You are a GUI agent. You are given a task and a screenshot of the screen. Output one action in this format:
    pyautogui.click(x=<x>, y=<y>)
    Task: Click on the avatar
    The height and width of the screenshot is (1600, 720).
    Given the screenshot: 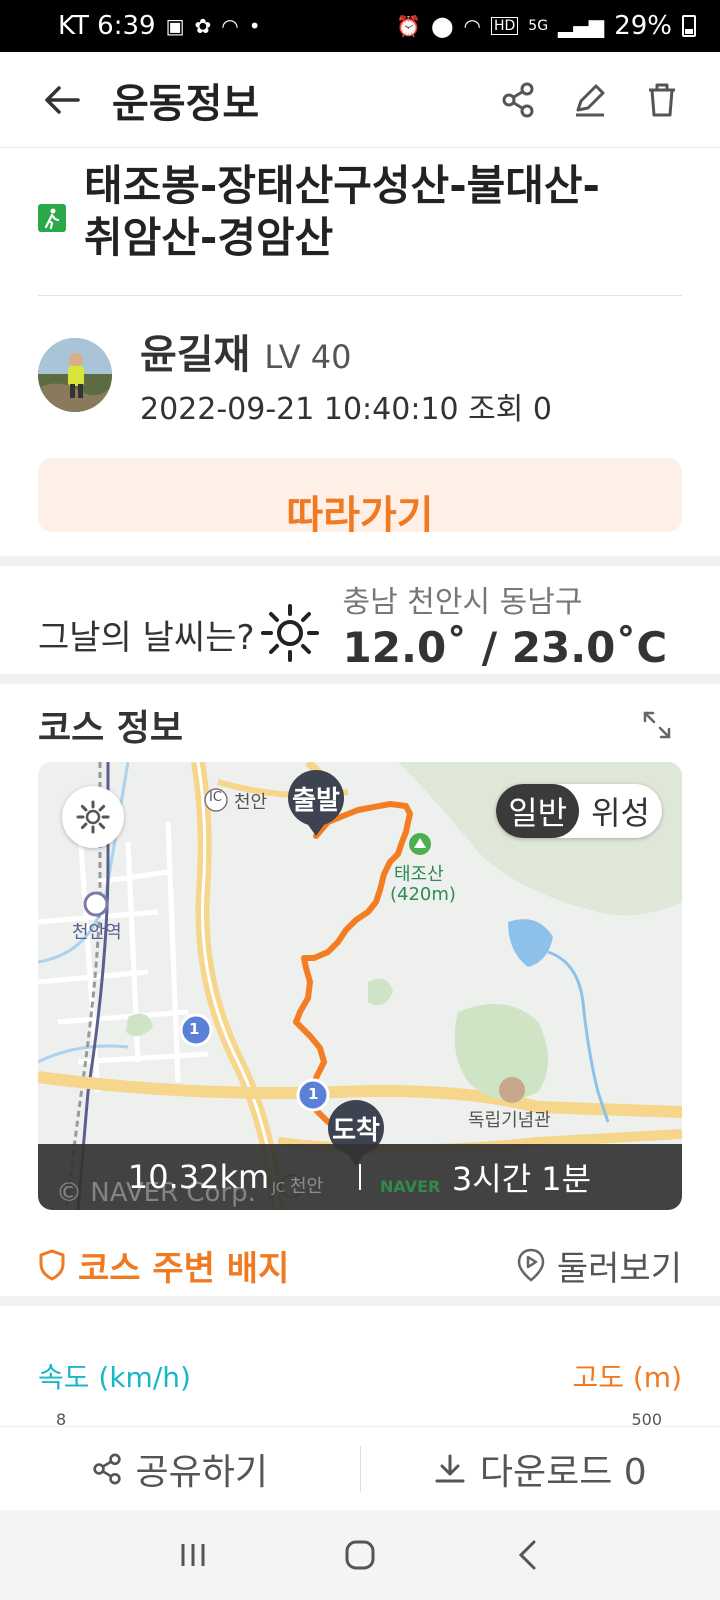 What is the action you would take?
    pyautogui.click(x=75, y=375)
    